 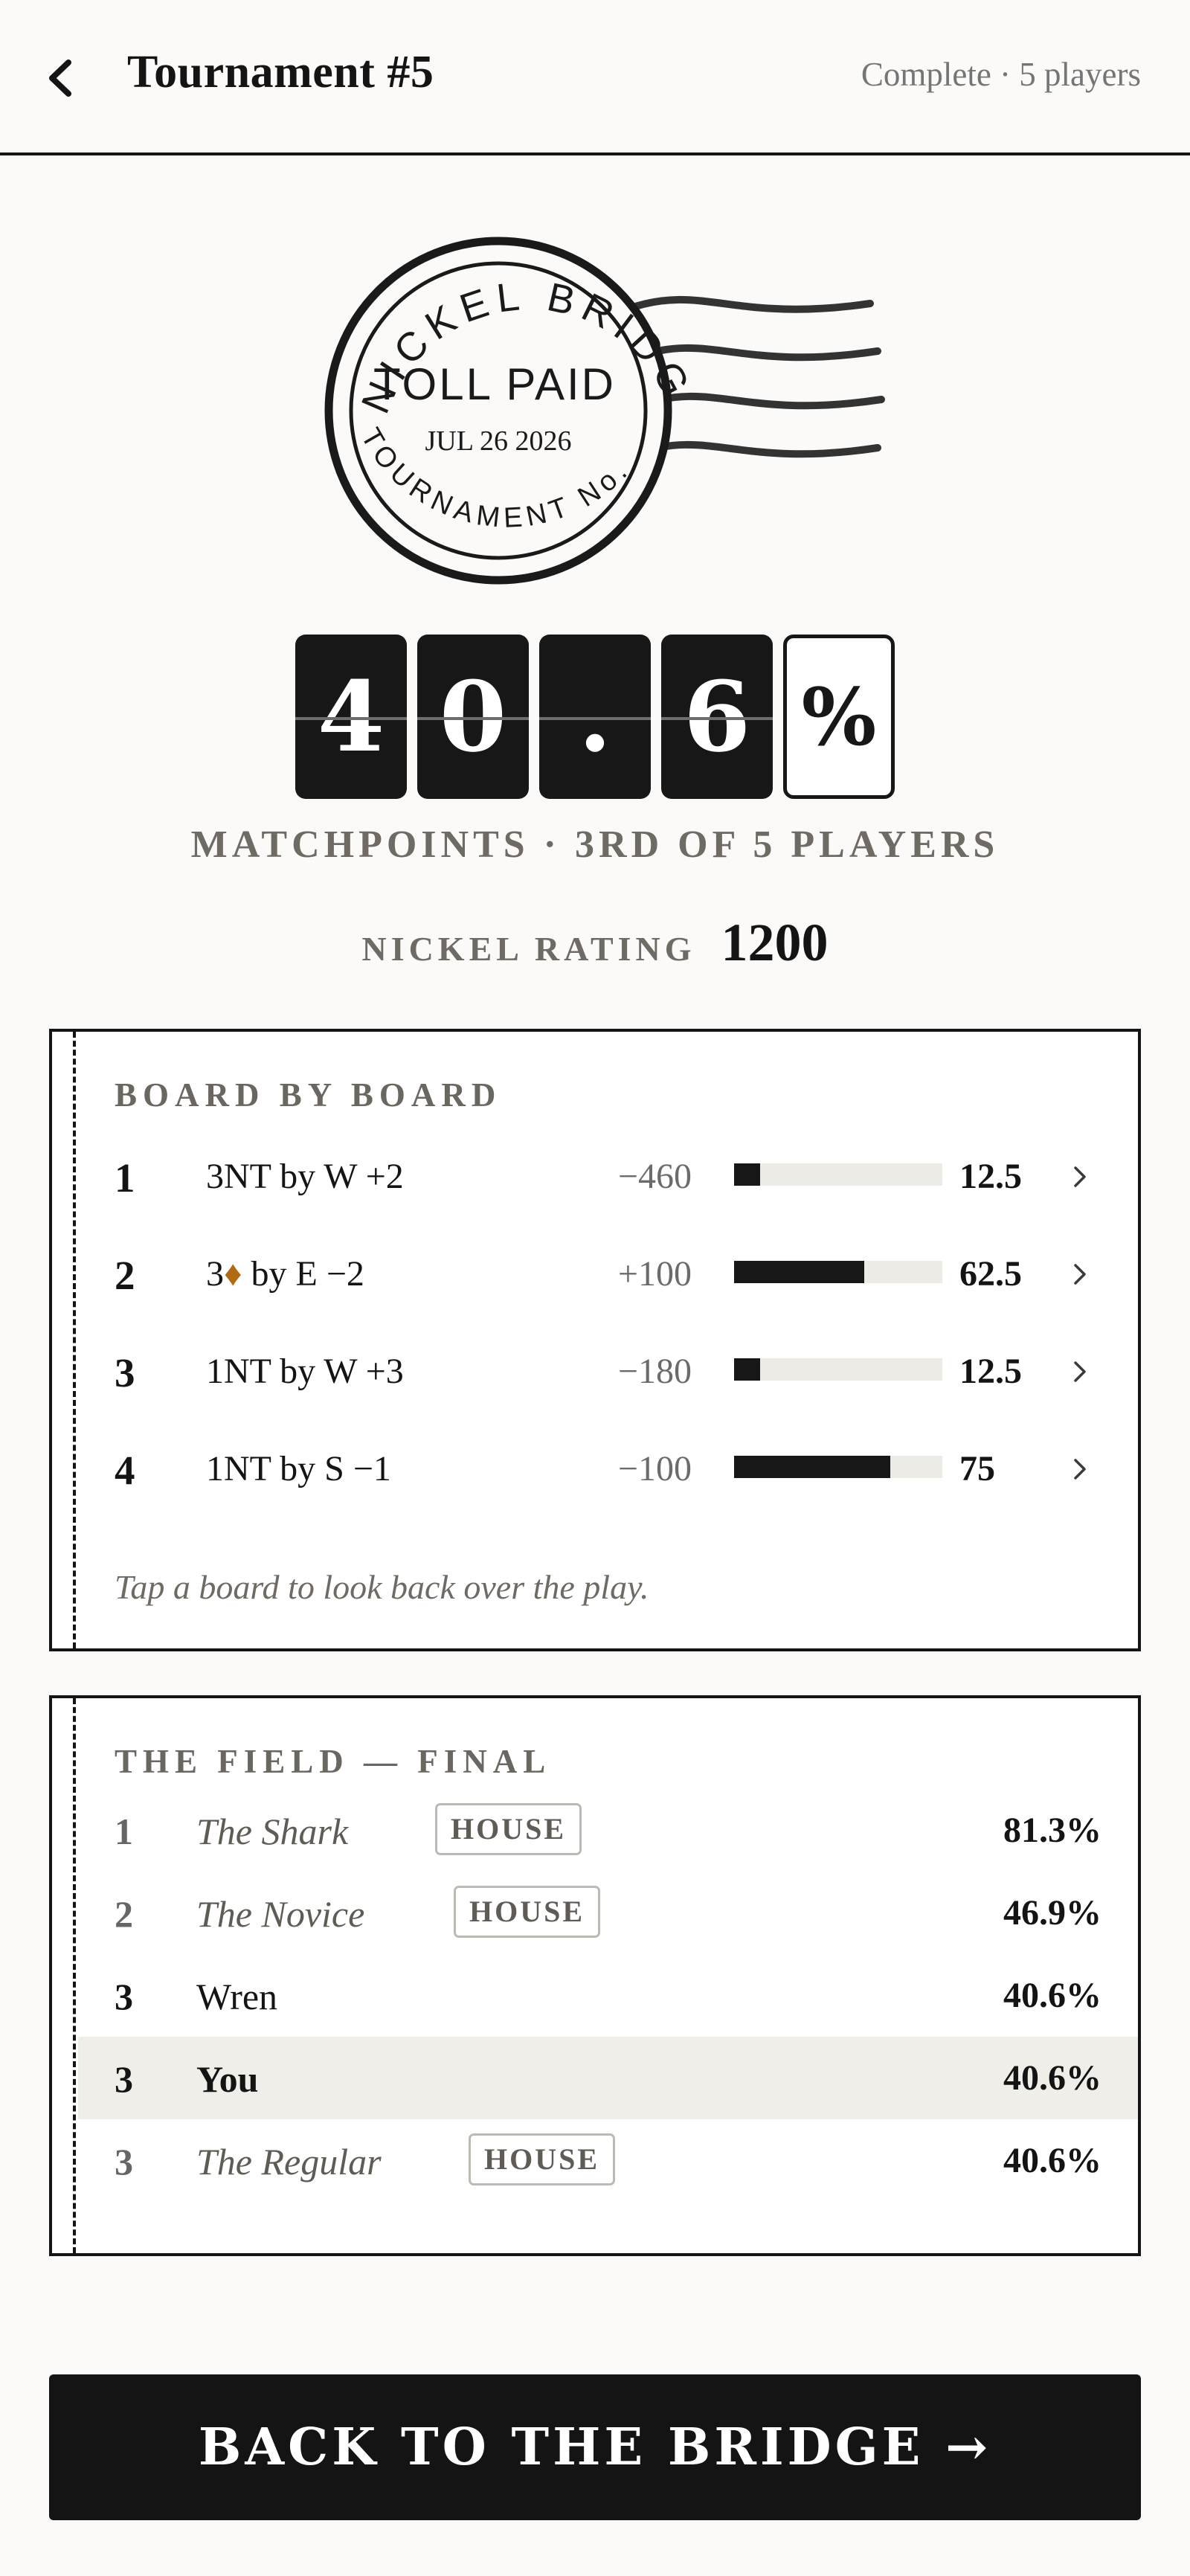 What do you see at coordinates (272, 1831) in the screenshot?
I see `player-name: The Shark` at bounding box center [272, 1831].